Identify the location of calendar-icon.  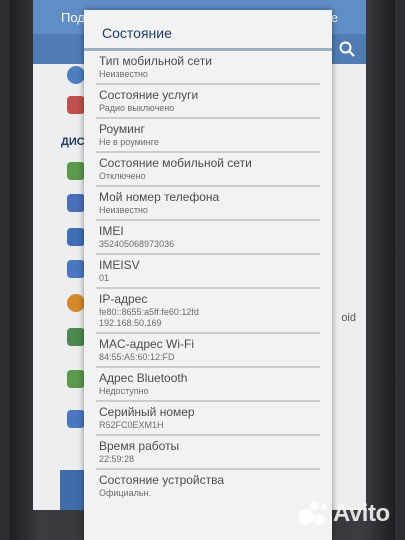
(76, 419).